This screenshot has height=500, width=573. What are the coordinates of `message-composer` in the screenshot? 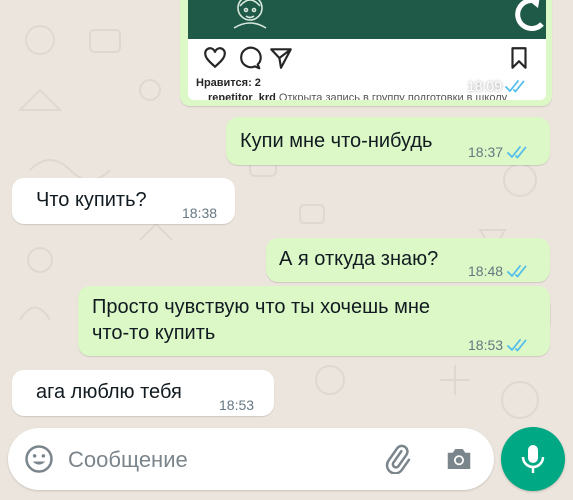 It's located at (251, 459).